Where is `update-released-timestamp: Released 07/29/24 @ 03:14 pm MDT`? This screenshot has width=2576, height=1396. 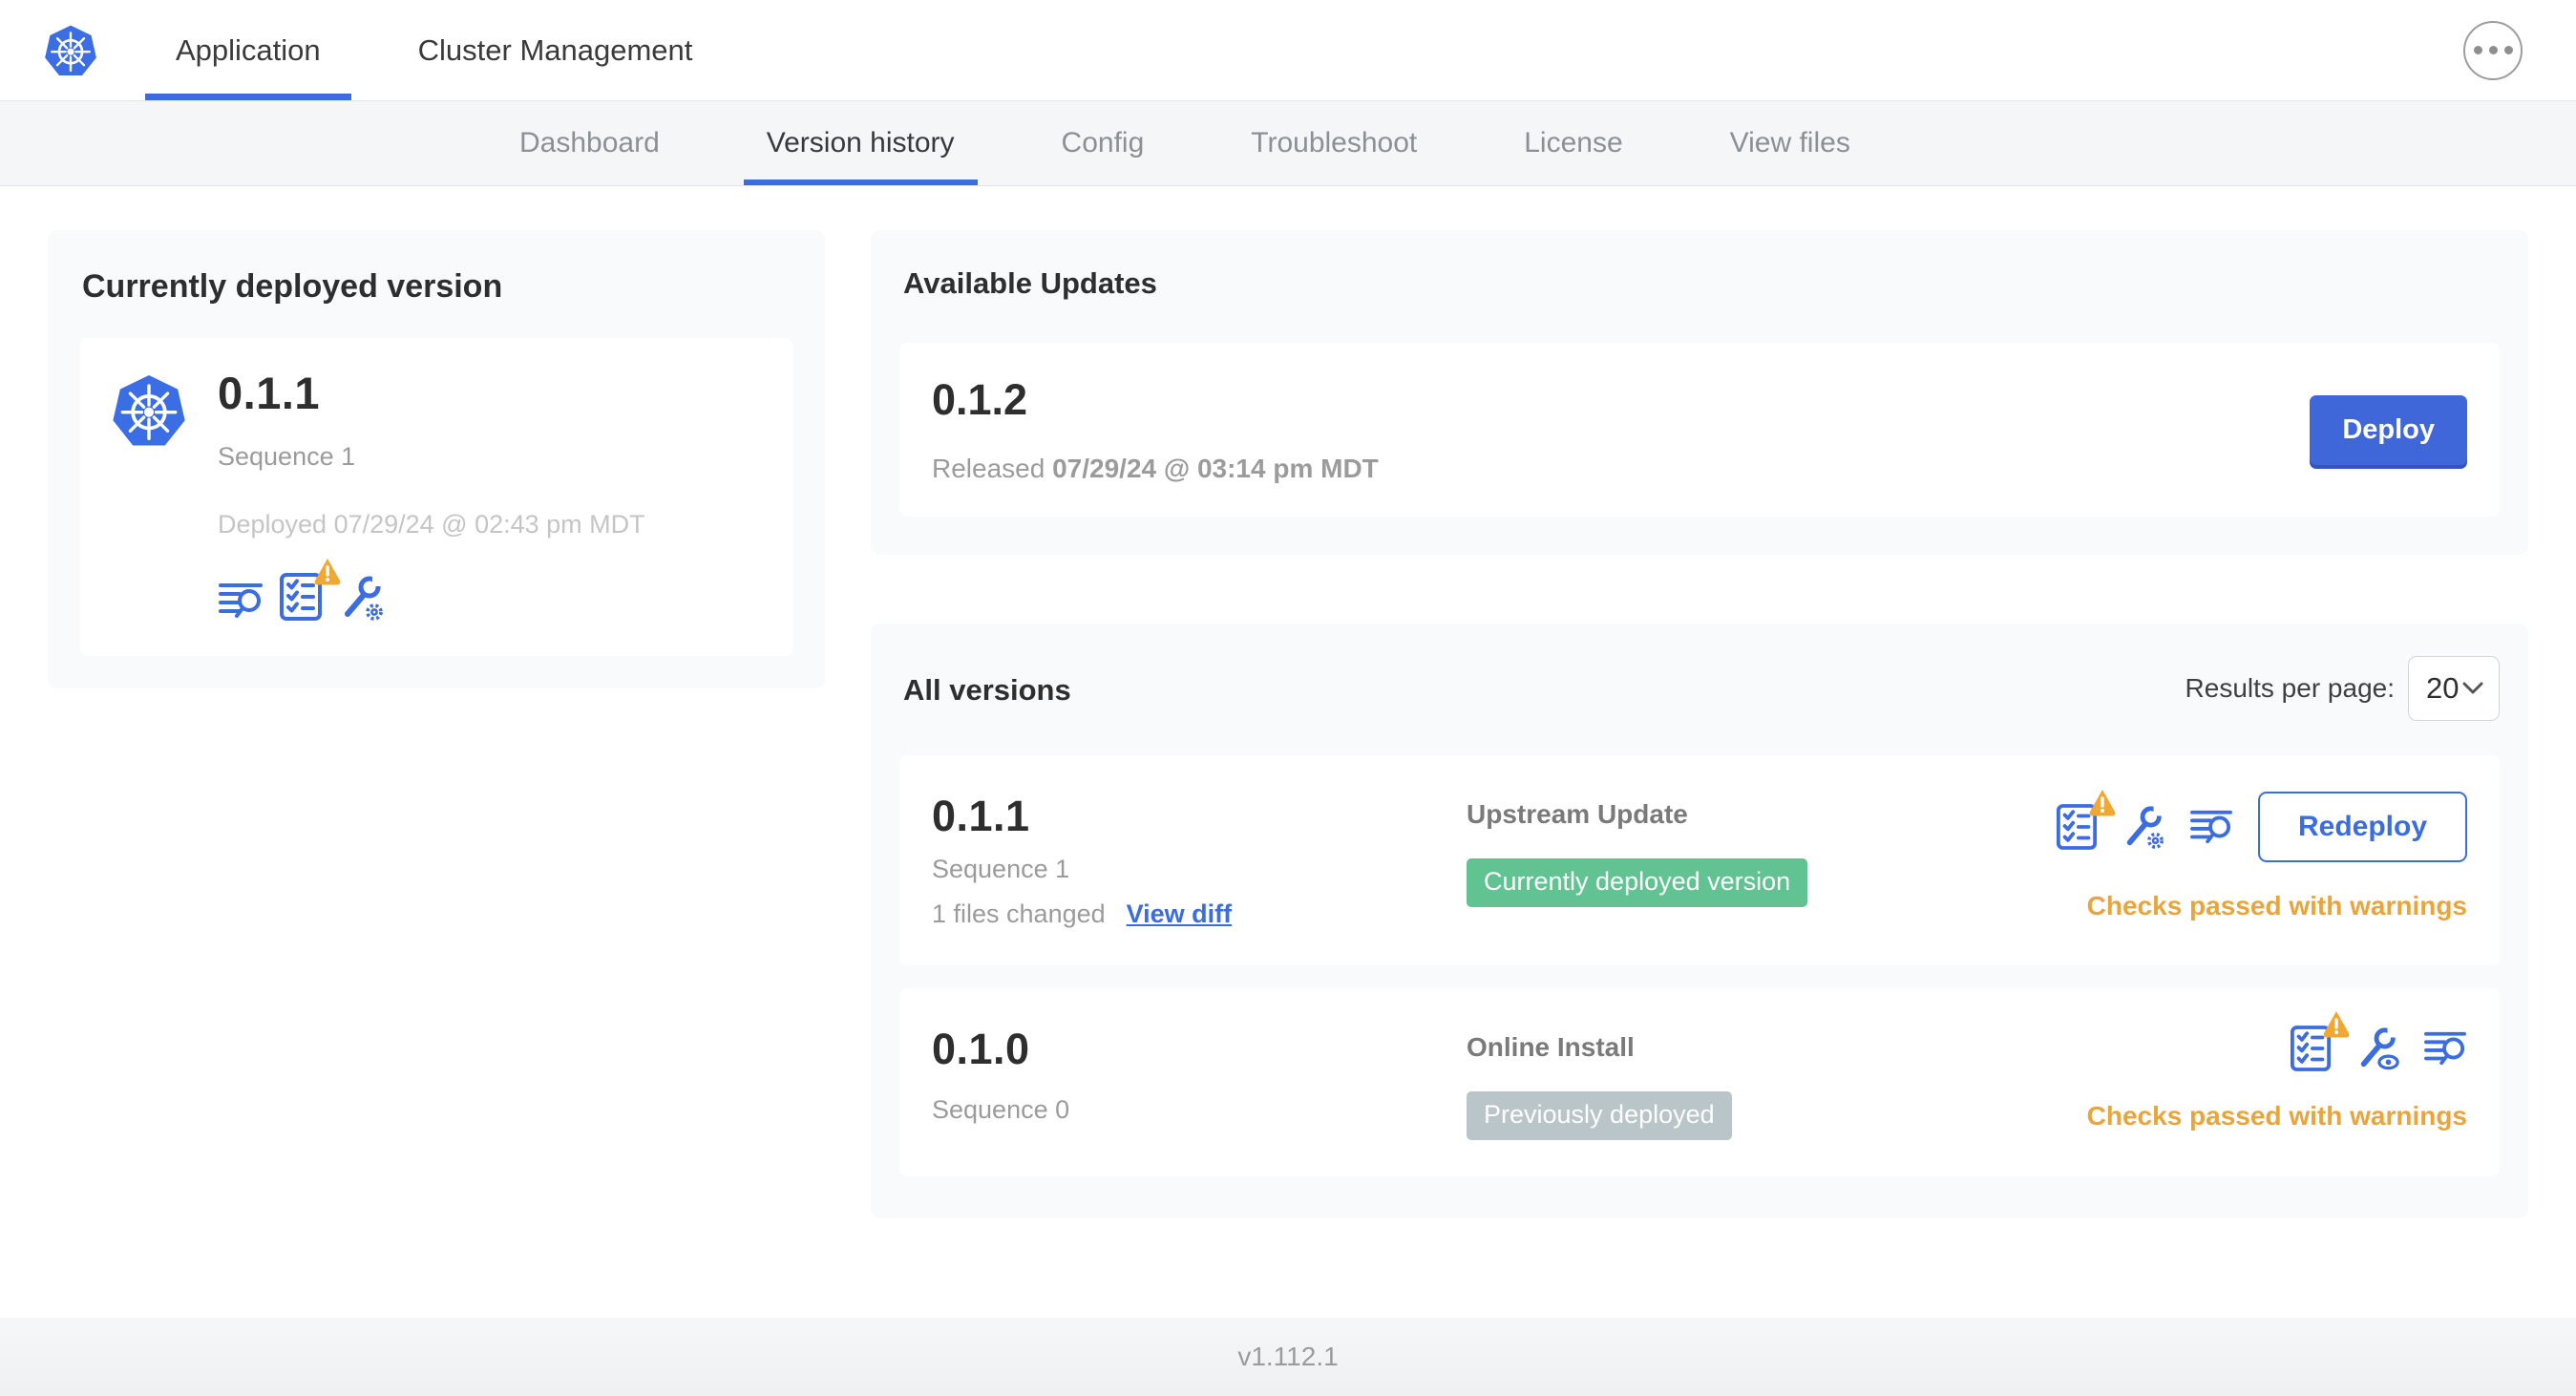
update-released-timestamp: Released 07/29/24 @ 03:14 pm MDT is located at coordinates (1155, 469).